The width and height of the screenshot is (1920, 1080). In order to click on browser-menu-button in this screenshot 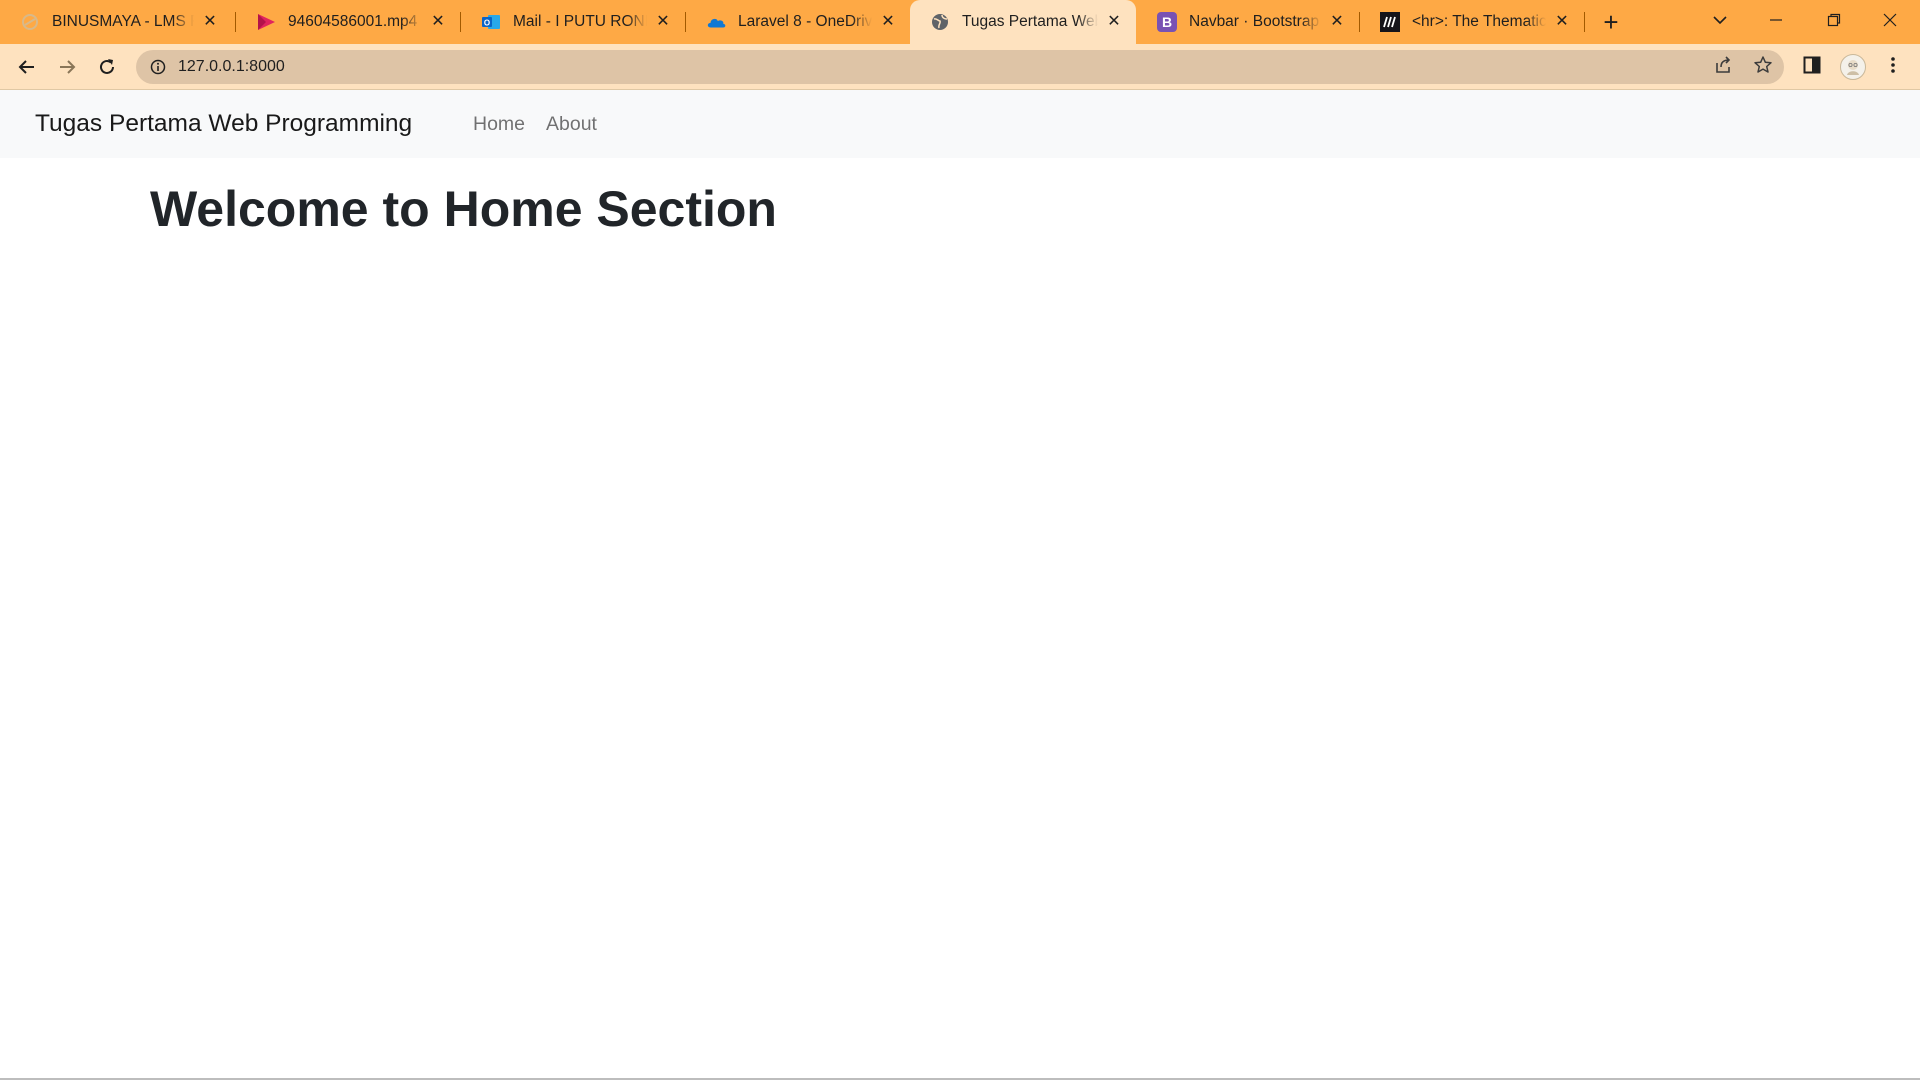, I will do `click(1893, 65)`.